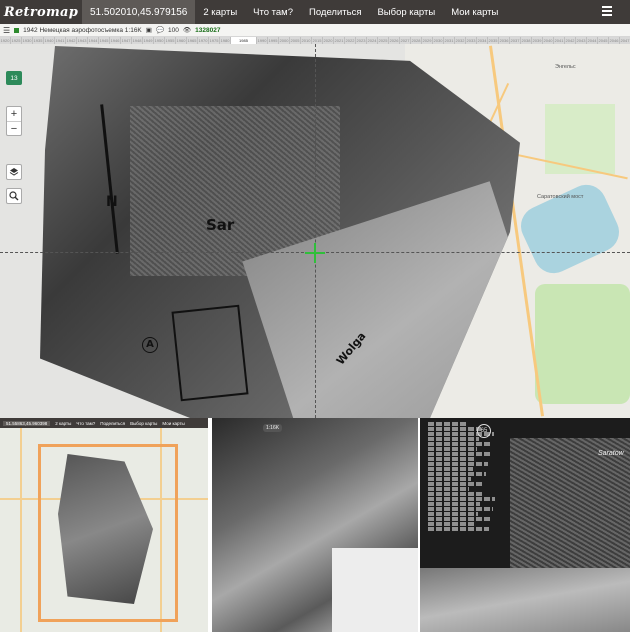 This screenshot has height=632, width=630. I want to click on timeline-tick: 1943, so click(82, 40).